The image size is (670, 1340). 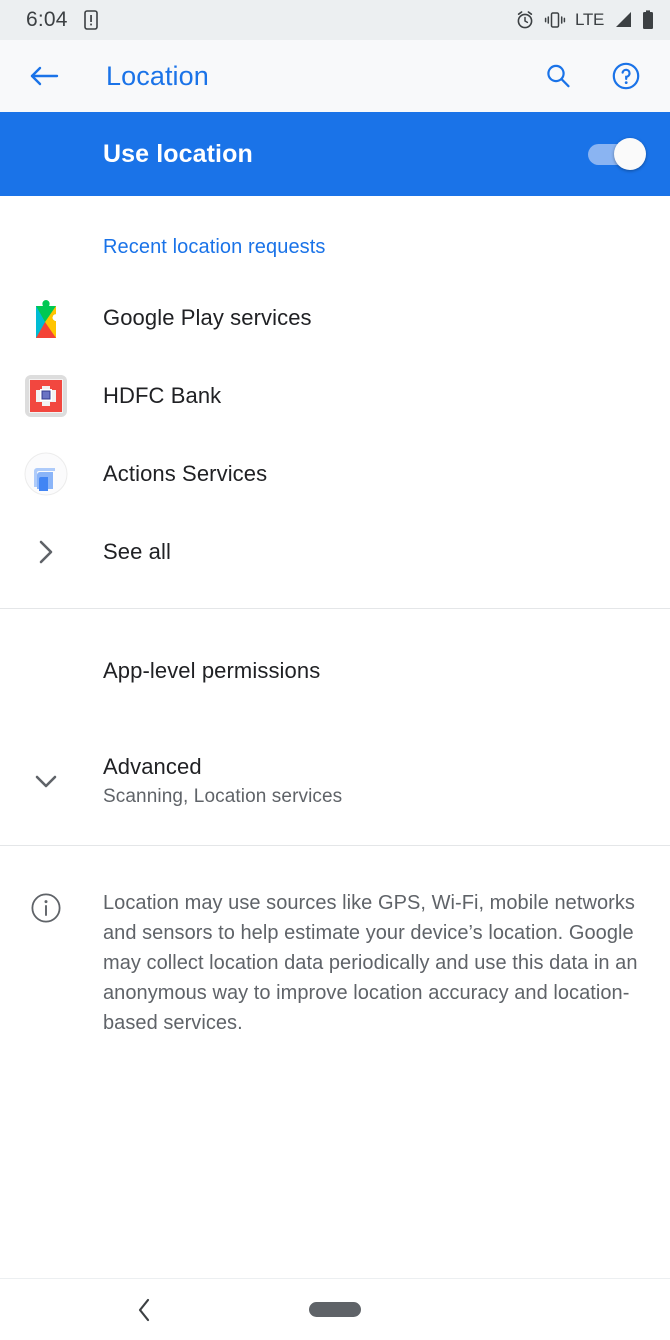 I want to click on page-title: Location, so click(x=157, y=75).